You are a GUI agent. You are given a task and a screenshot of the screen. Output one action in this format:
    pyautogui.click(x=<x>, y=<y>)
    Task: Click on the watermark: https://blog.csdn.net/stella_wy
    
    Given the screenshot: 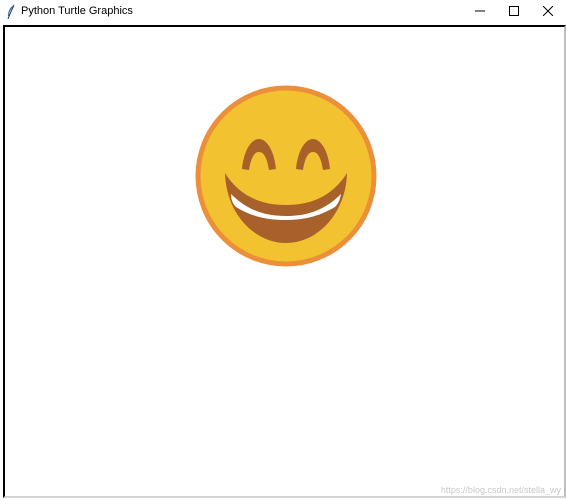 What is the action you would take?
    pyautogui.click(x=500, y=490)
    